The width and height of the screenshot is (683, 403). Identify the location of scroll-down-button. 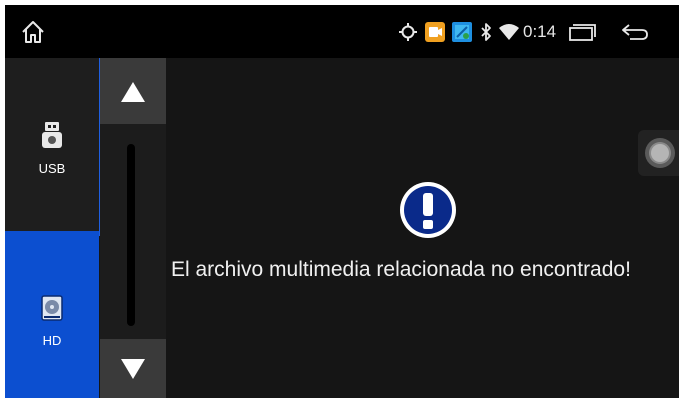
(133, 368).